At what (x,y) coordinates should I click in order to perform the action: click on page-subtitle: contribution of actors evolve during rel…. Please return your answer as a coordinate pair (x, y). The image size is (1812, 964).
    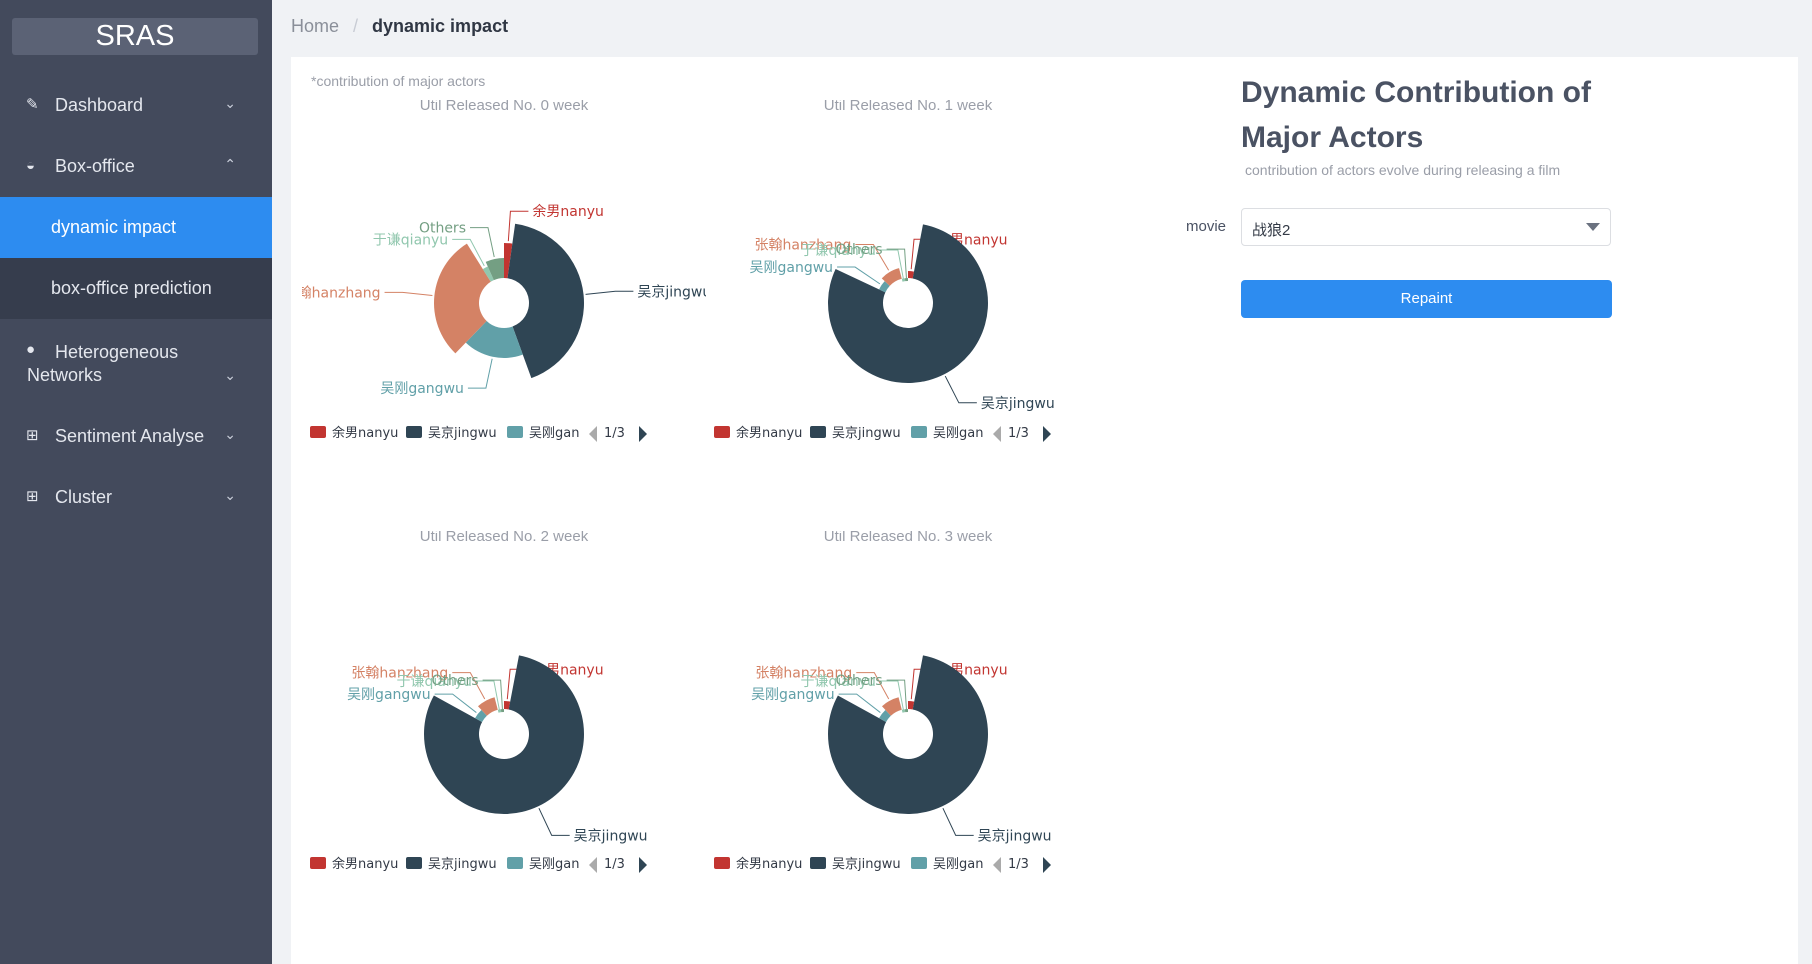
    Looking at the image, I should click on (1403, 170).